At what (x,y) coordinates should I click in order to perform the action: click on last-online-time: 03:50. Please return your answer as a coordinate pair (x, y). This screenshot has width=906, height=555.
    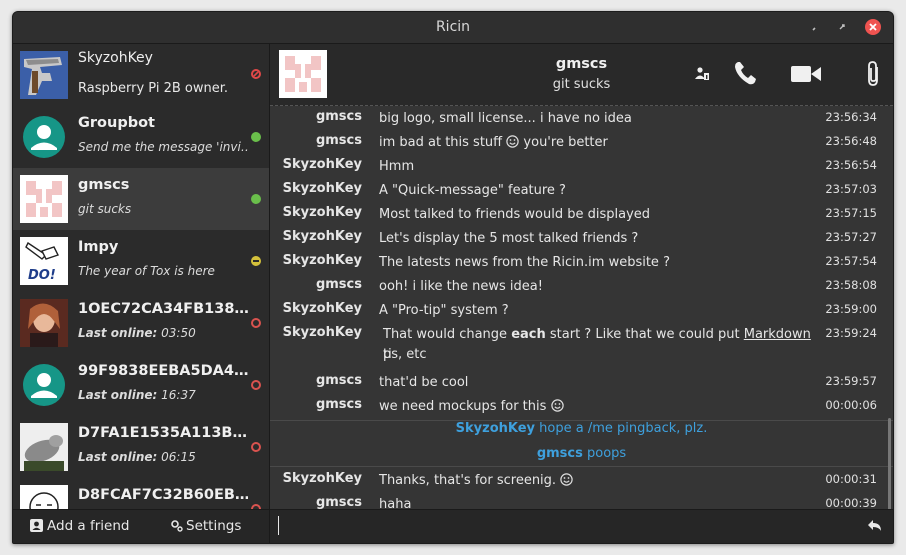
    Looking at the image, I should click on (178, 333).